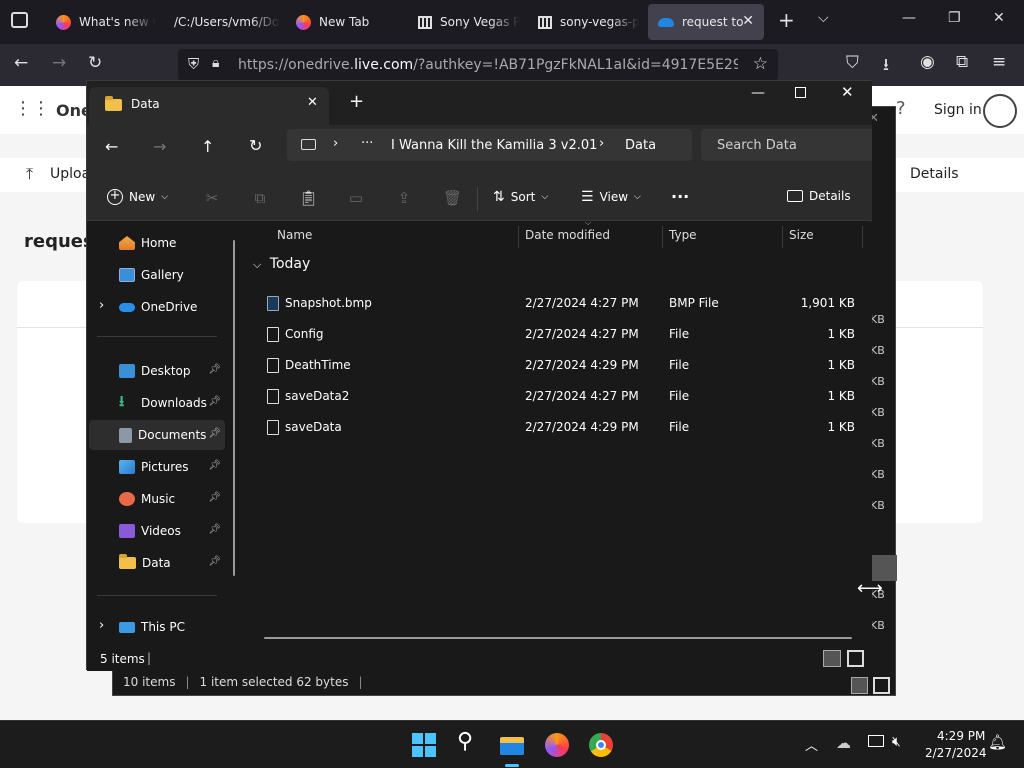  Describe the element at coordinates (157, 435) in the screenshot. I see `nav-item-documents: Documents 📌︎` at that location.